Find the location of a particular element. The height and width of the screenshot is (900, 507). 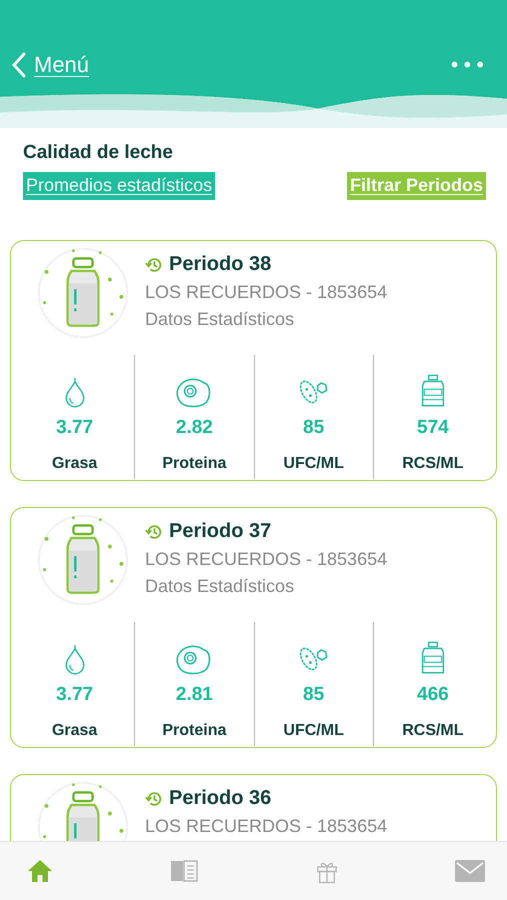

period-title: Periodo 36 is located at coordinates (220, 798).